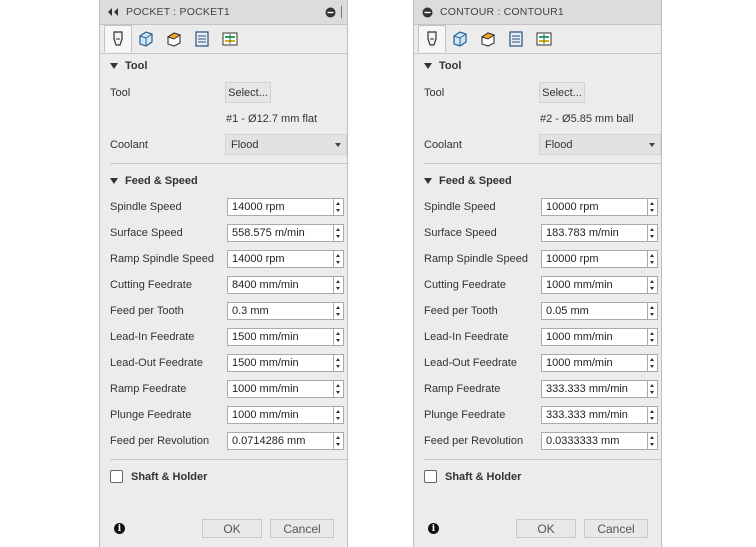  Describe the element at coordinates (280, 441) in the screenshot. I see `feed-per-revolution-input: 0.0714286 mm` at that location.